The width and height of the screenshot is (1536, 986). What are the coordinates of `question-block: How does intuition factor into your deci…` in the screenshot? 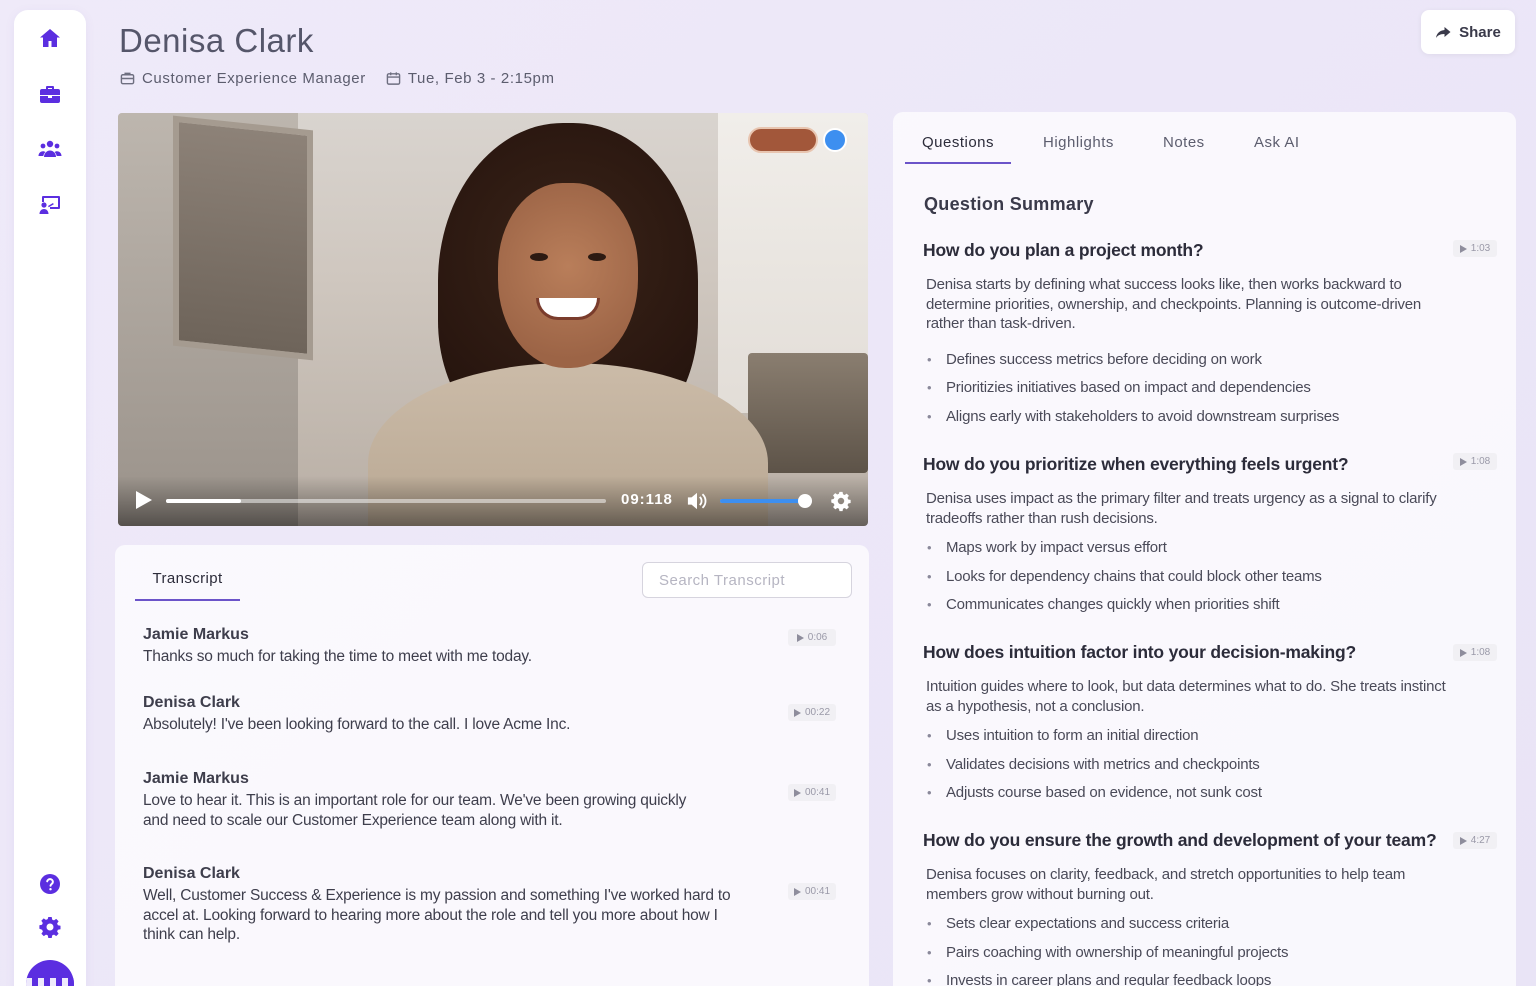 It's located at (1213, 727).